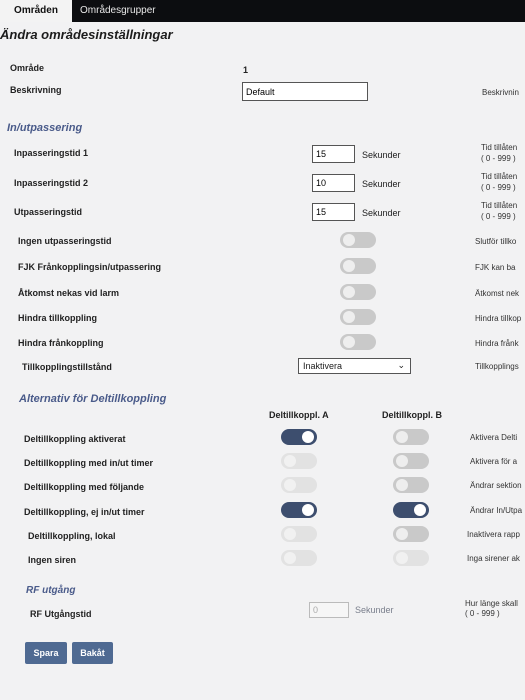 The width and height of the screenshot is (525, 700). Describe the element at coordinates (86, 34) in the screenshot. I see `page-title: Ändra områdesinställningar` at that location.